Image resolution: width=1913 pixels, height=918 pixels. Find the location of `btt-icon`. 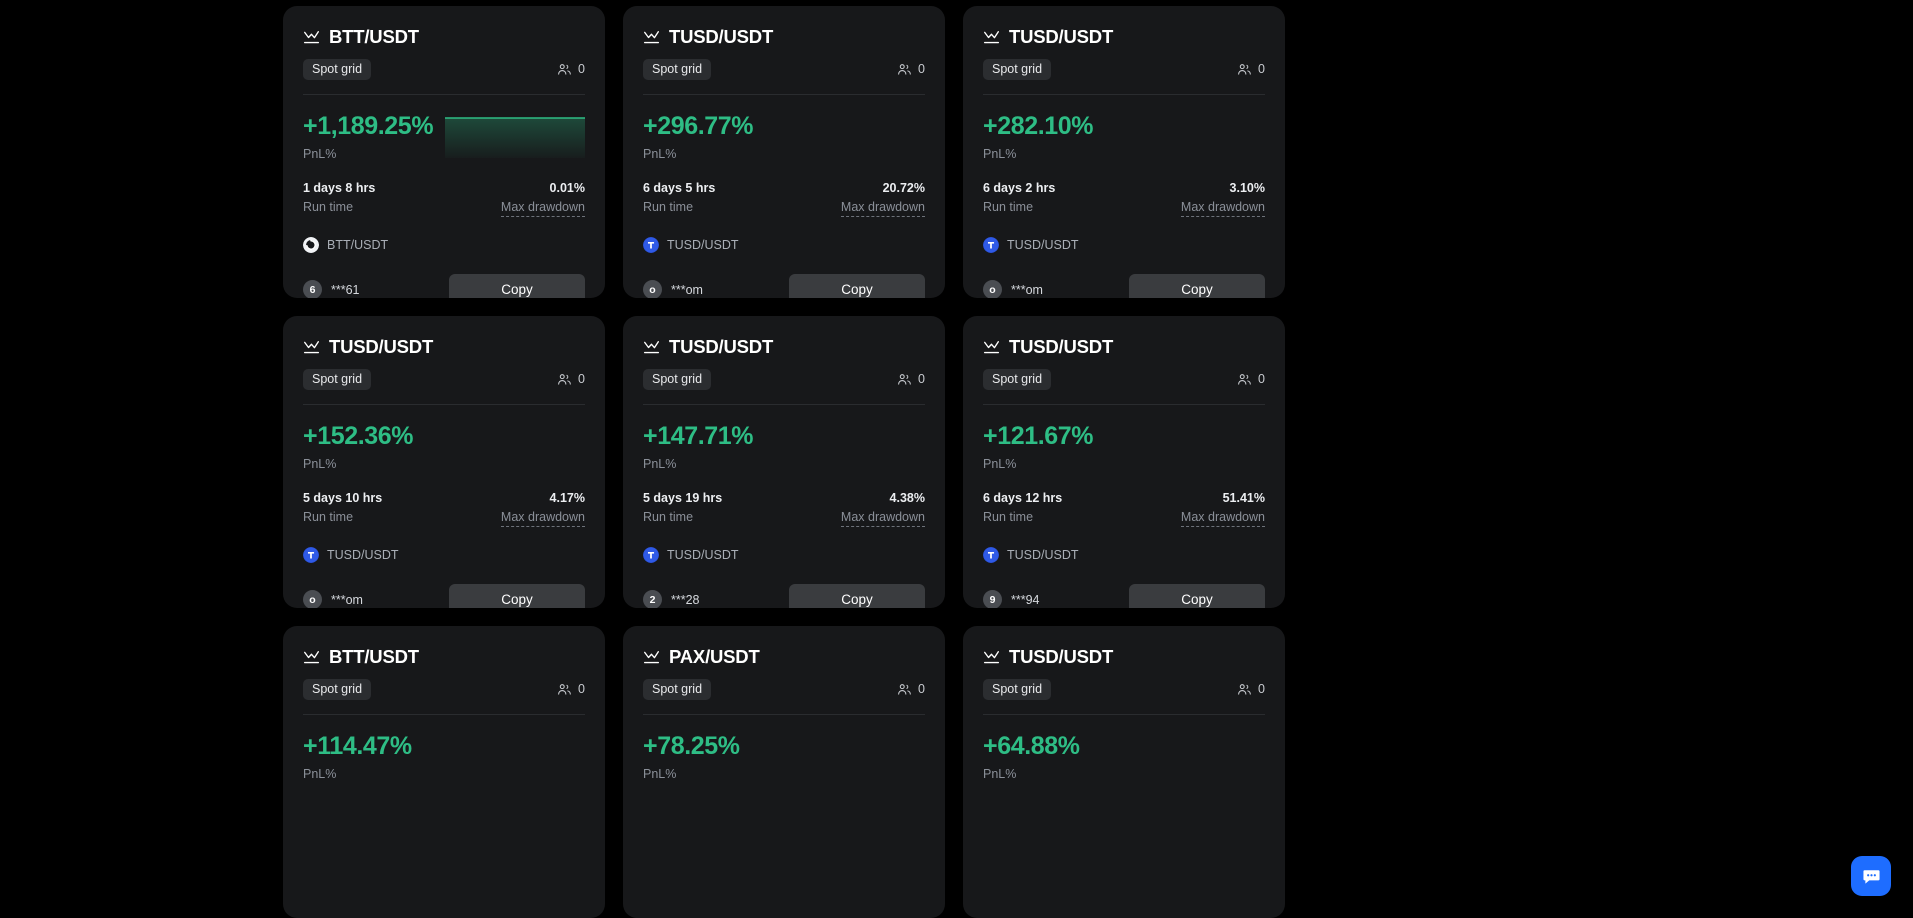

btt-icon is located at coordinates (311, 245).